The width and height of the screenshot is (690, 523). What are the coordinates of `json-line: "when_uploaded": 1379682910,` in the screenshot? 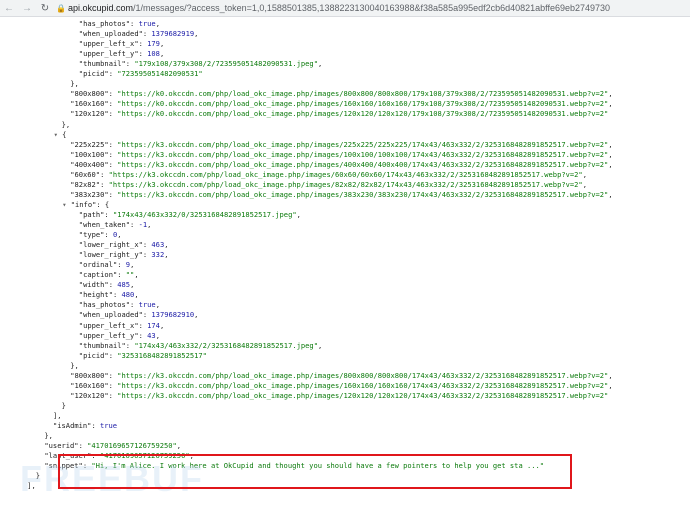 It's located at (139, 315).